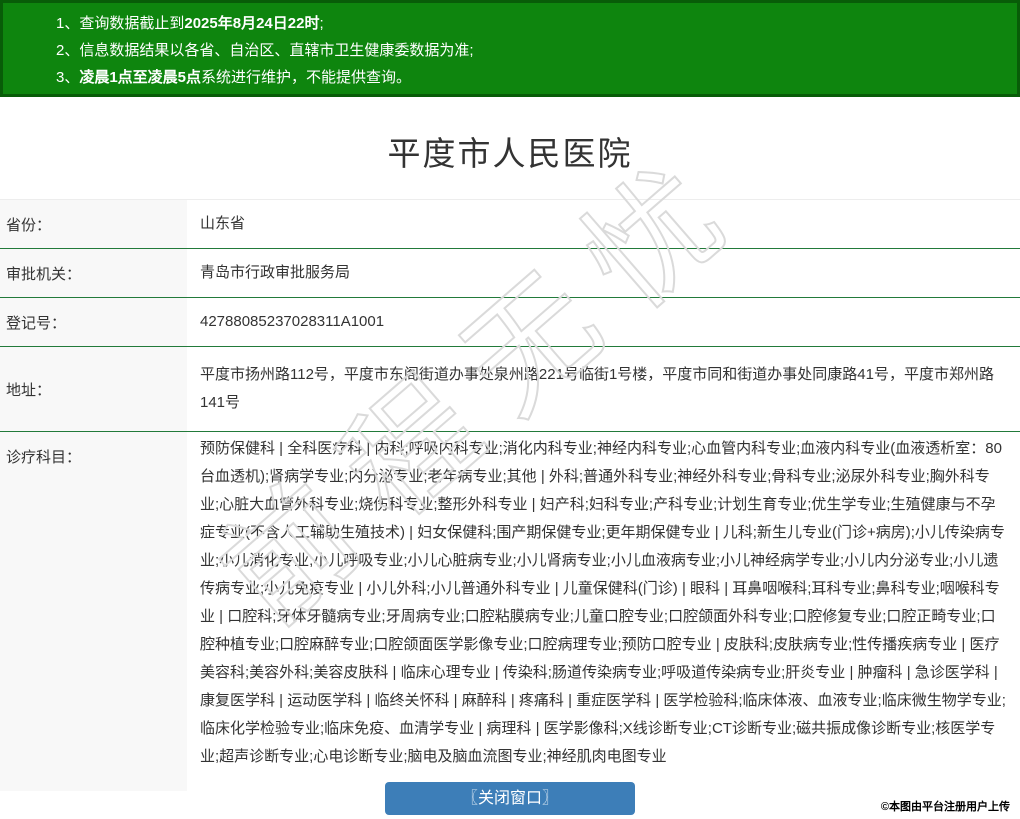  I want to click on table-row-approval-authority: 审批机关： 青岛市行政审批服务局, so click(510, 273).